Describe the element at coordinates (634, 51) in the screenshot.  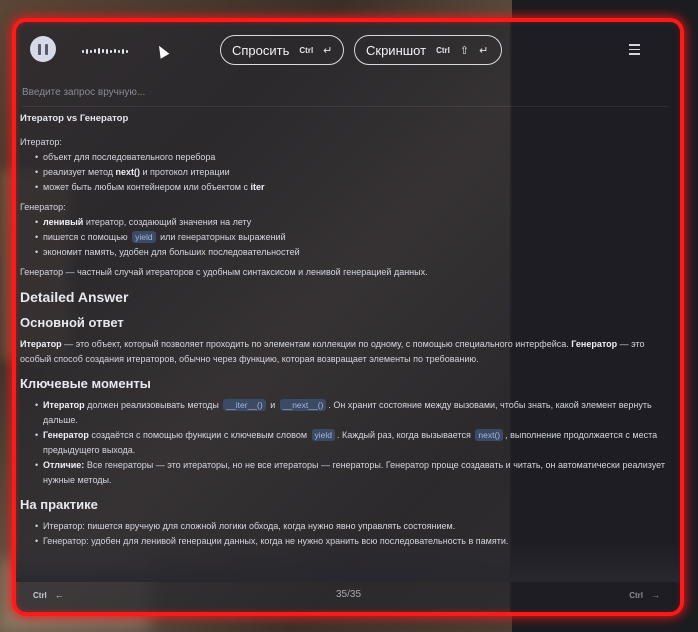
I see `menu-icon` at that location.